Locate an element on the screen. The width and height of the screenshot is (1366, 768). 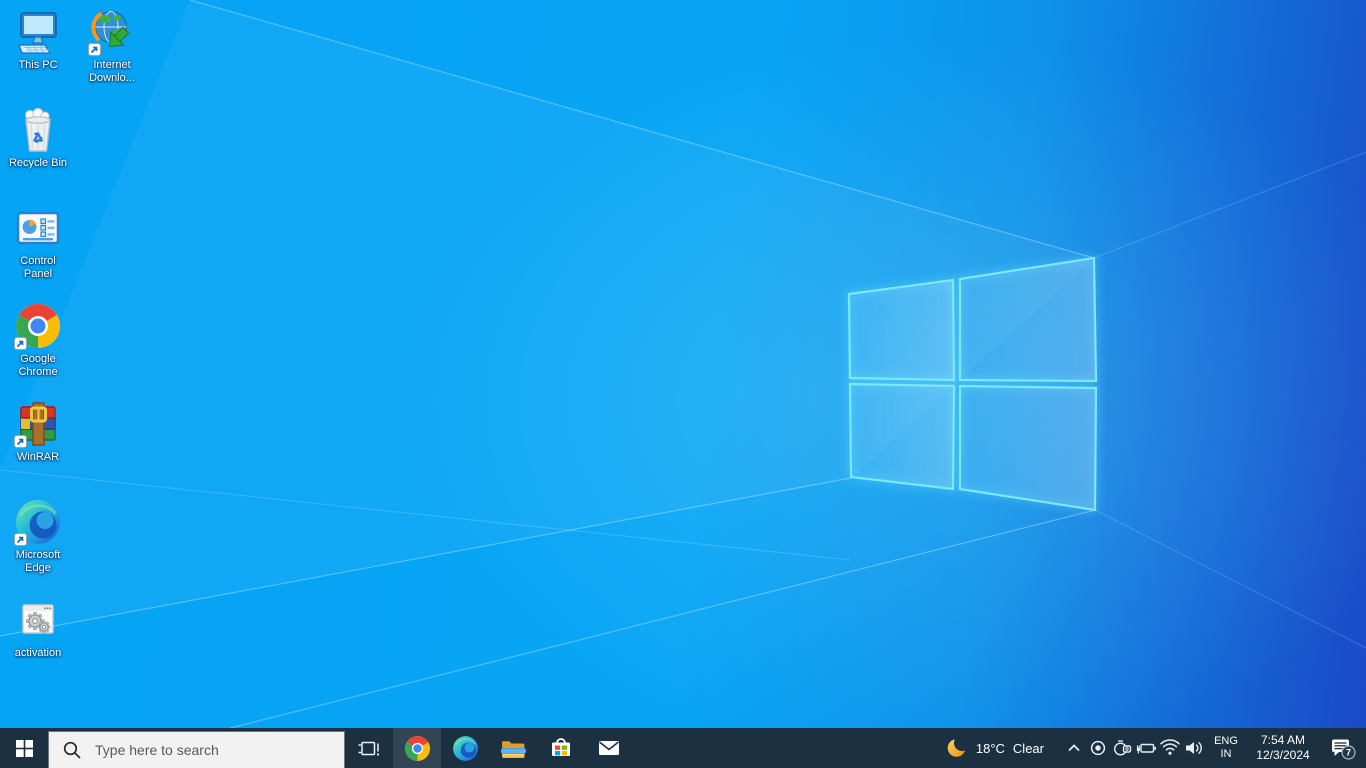
meet-now-icon is located at coordinates (1122, 748).